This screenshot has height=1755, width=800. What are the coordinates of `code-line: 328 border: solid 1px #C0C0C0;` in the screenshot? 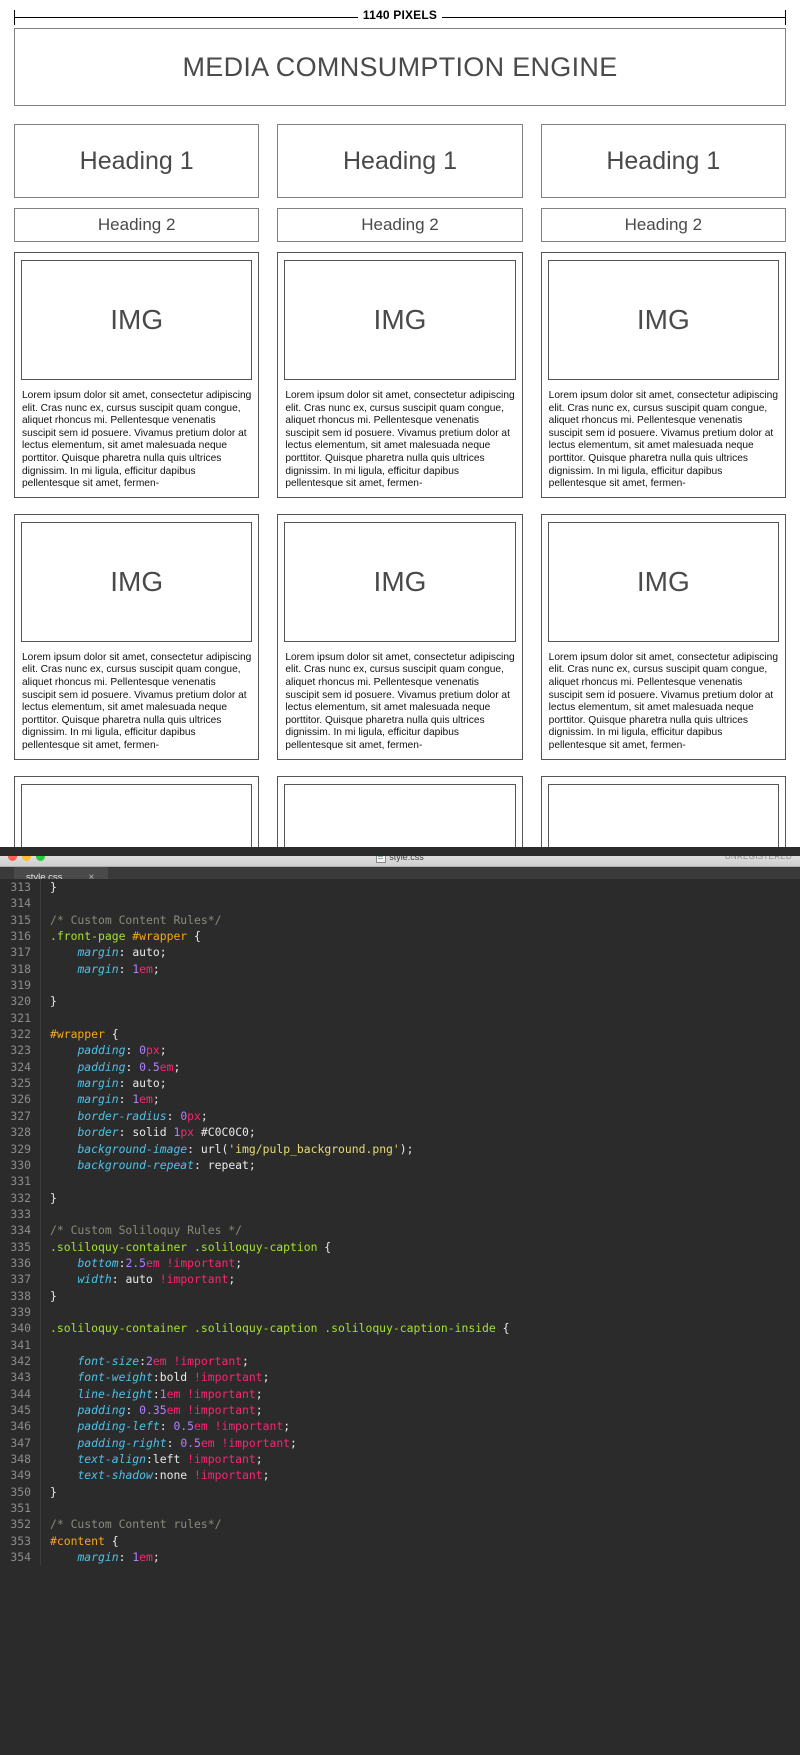 It's located at (400, 1132).